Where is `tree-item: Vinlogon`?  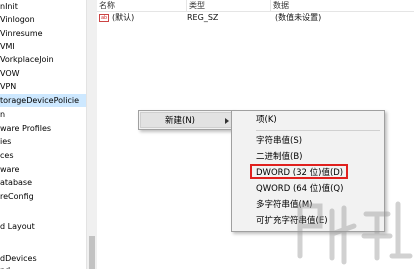
tree-item: Vinlogon is located at coordinates (43, 19).